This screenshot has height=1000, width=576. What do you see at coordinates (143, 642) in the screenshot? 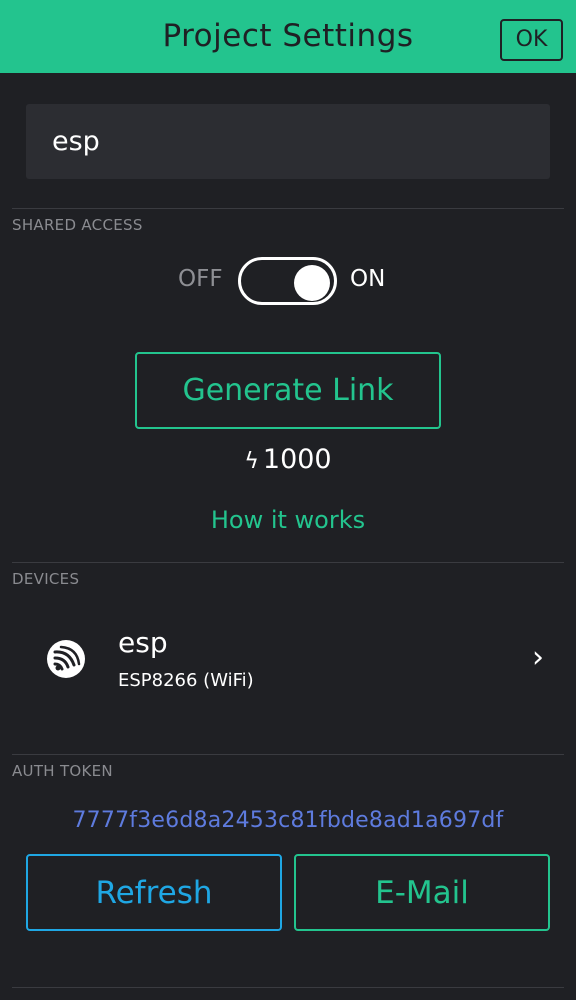
I see `device-name: esp` at bounding box center [143, 642].